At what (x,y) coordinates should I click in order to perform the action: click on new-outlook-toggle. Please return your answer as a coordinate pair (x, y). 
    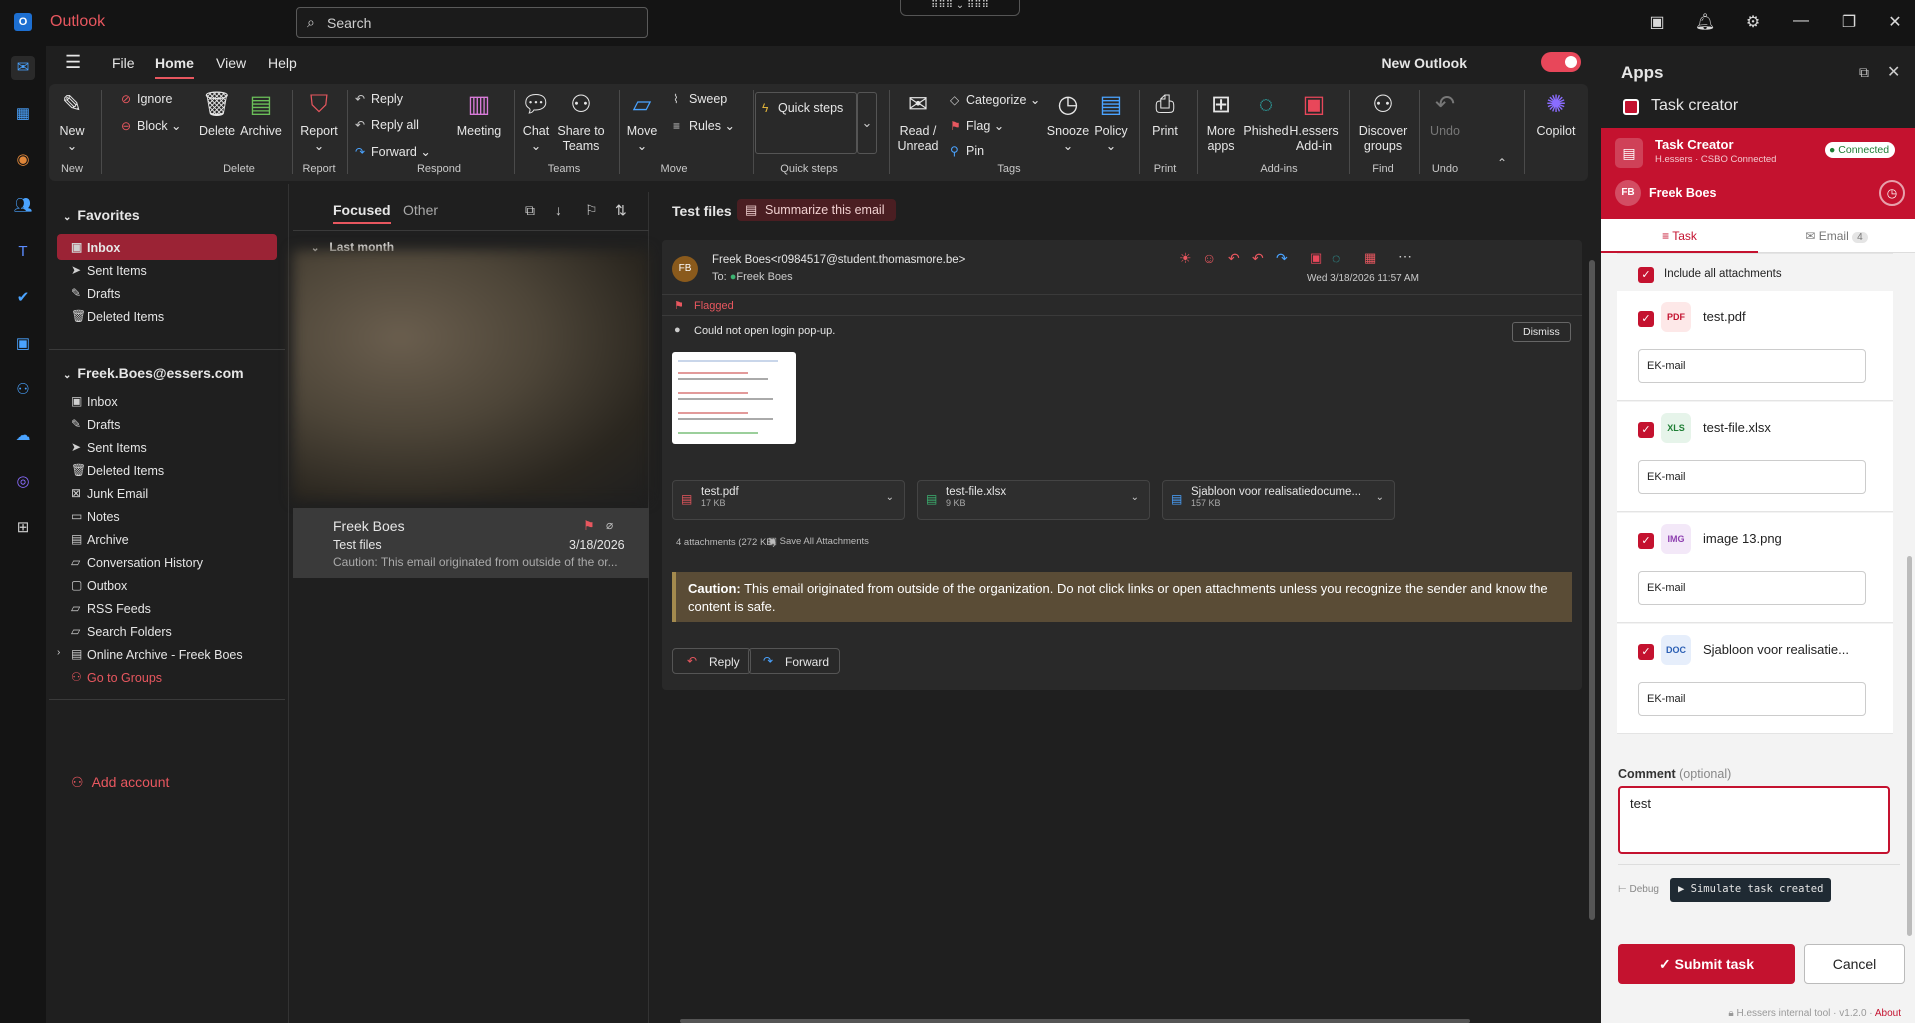
    Looking at the image, I should click on (1561, 62).